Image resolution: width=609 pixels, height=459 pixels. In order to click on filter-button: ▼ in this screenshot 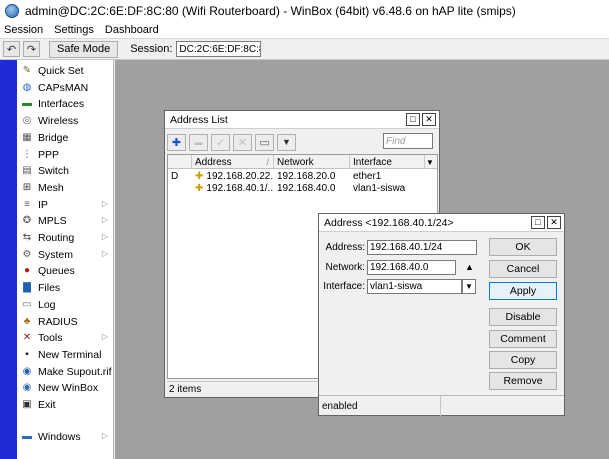, I will do `click(286, 142)`.